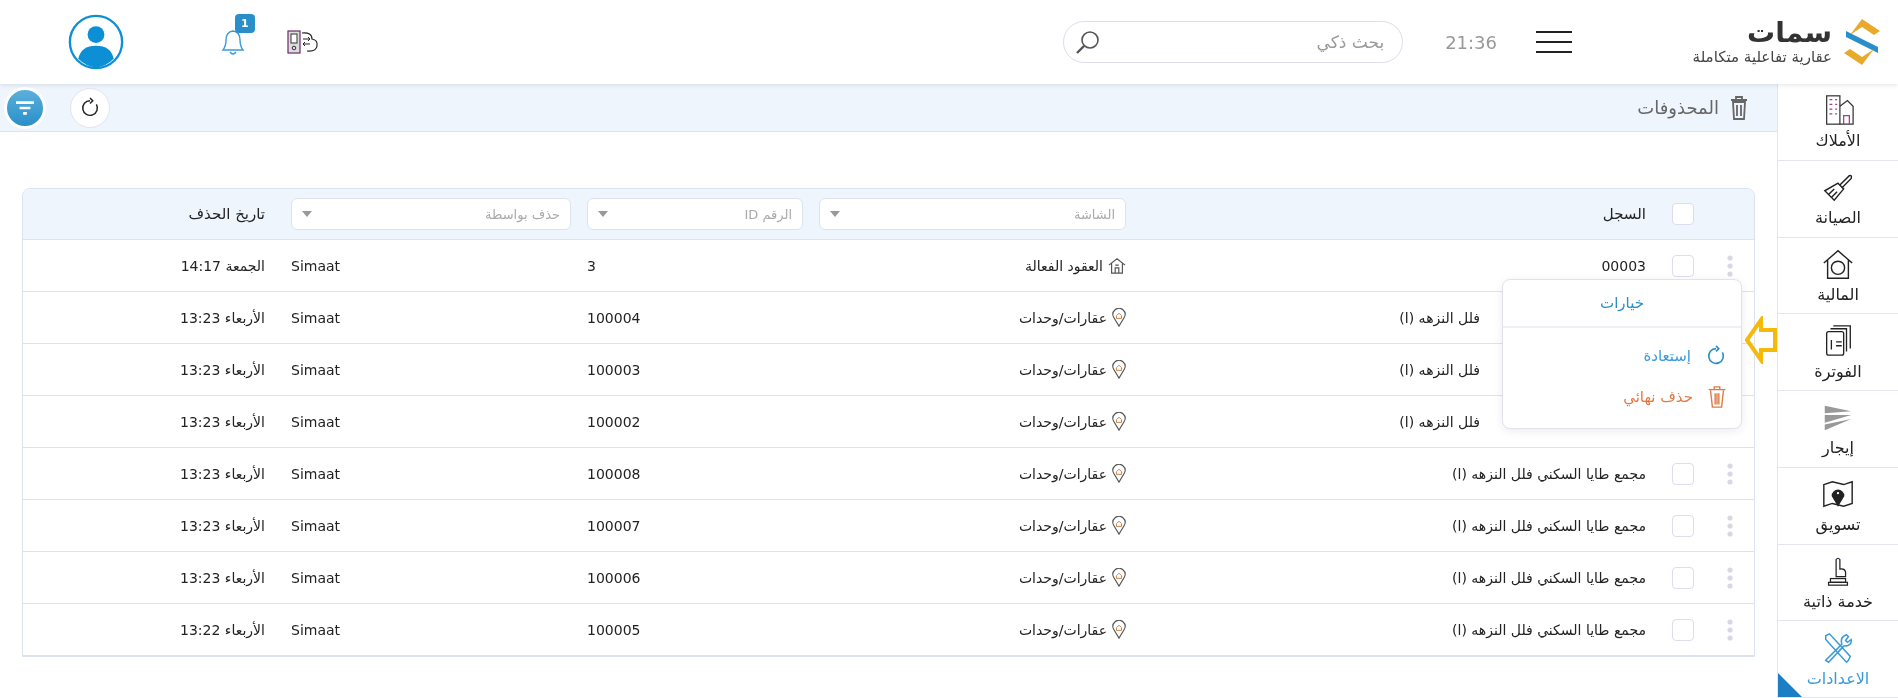 The height and width of the screenshot is (698, 1898). What do you see at coordinates (1838, 199) in the screenshot?
I see `sidebar-item: الصيانة` at bounding box center [1838, 199].